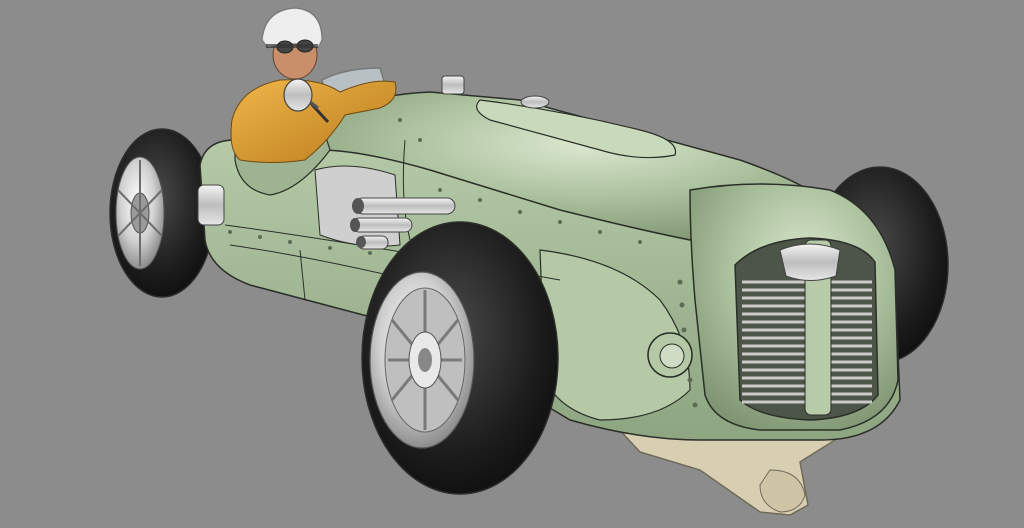 The image size is (1024, 528). Describe the element at coordinates (806, 329) in the screenshot. I see `radiator-grille` at that location.